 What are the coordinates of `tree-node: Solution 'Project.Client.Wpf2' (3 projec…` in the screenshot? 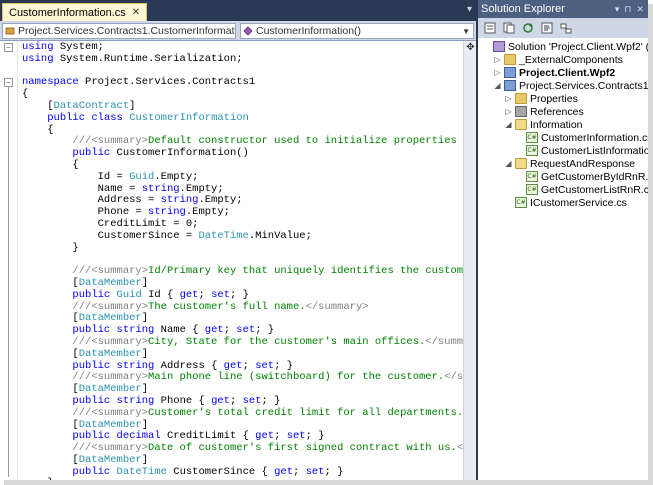 It's located at (565, 46).